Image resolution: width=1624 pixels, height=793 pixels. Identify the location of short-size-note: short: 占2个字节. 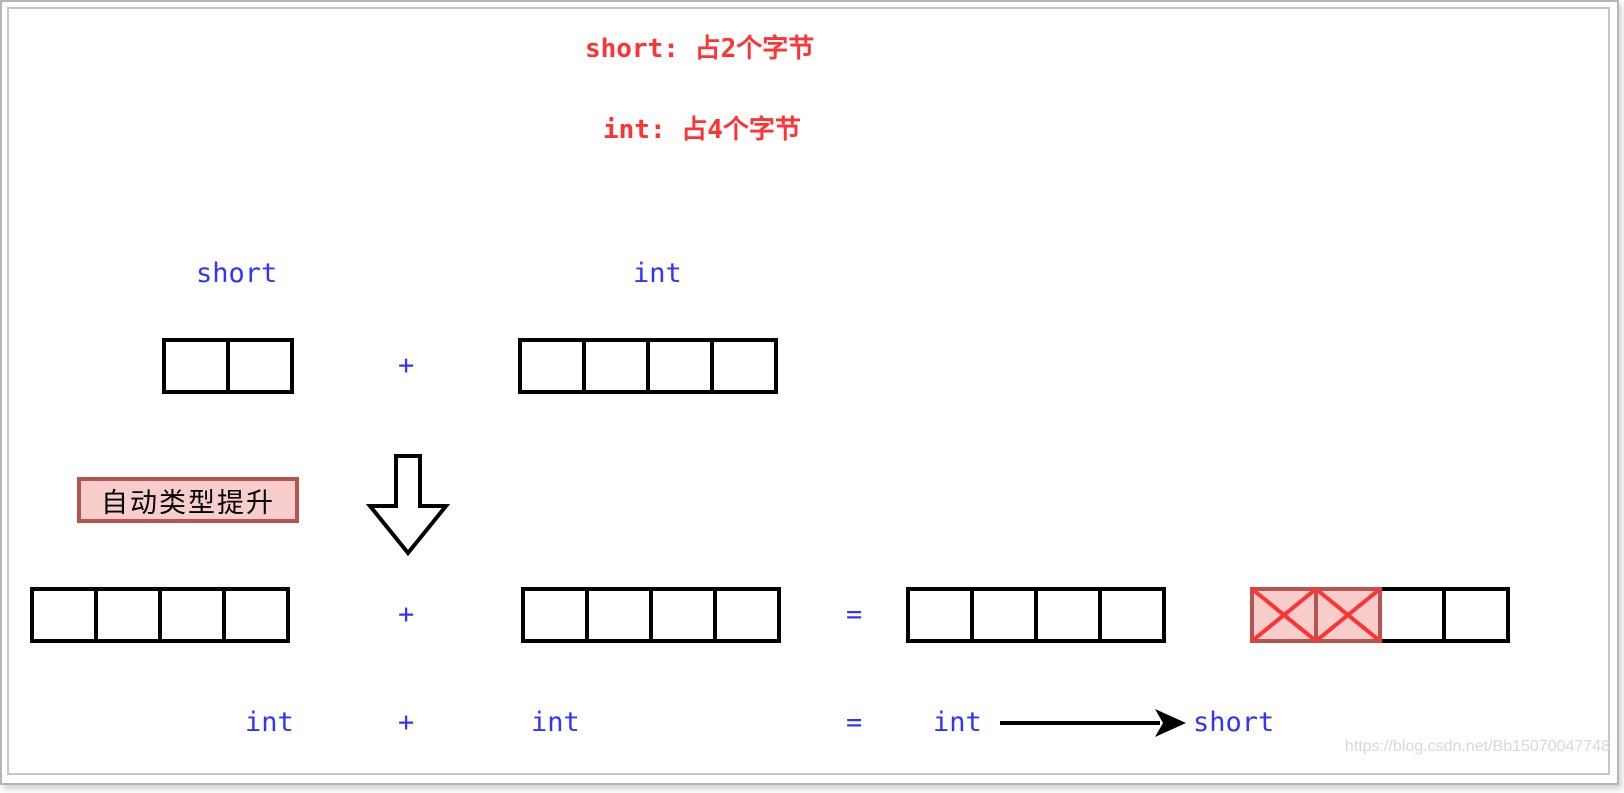
(700, 49).